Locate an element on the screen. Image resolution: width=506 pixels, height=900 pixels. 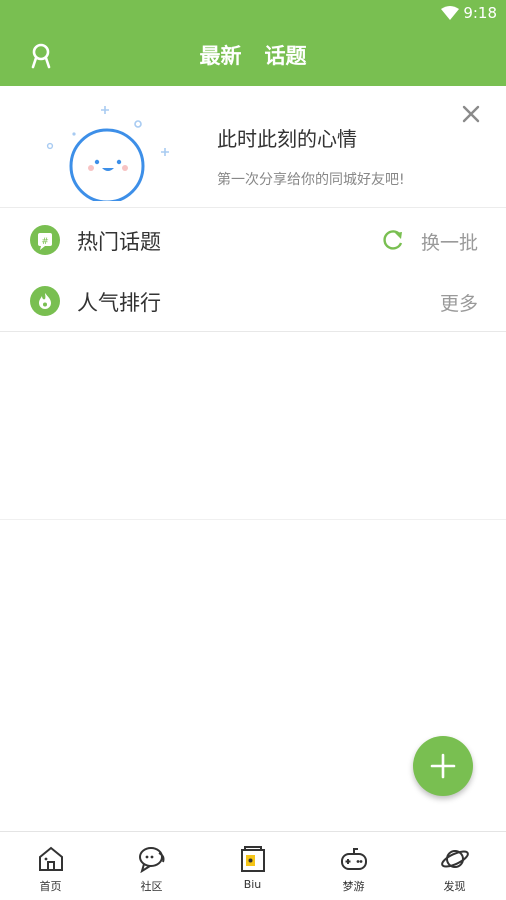
nav-dream: 梦游 is located at coordinates (353, 866).